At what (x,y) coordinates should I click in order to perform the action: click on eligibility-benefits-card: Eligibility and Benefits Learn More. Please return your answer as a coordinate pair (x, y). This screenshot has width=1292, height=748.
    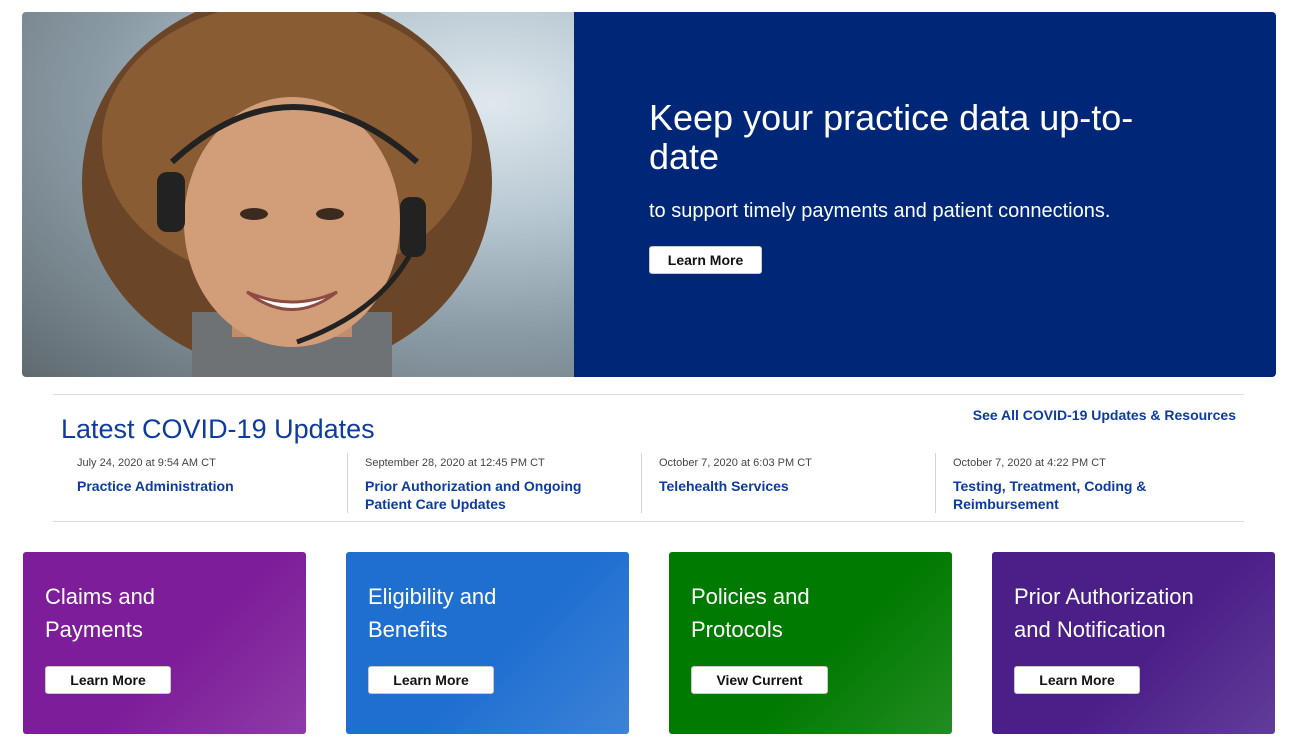
    Looking at the image, I should click on (487, 643).